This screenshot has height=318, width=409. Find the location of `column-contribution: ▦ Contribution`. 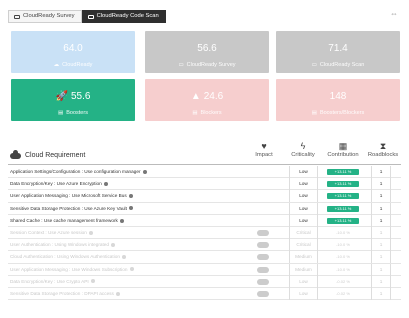

column-contribution: ▦ Contribution is located at coordinates (343, 149).